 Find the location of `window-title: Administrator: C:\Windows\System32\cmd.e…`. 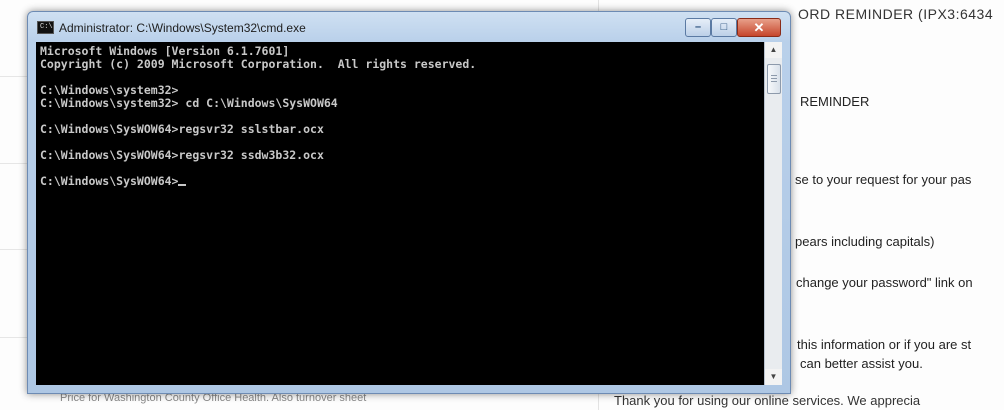

window-title: Administrator: C:\Windows\System32\cmd.e… is located at coordinates (182, 28).